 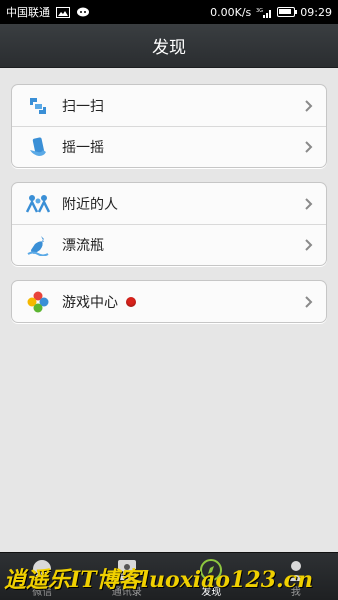 What do you see at coordinates (38, 245) in the screenshot?
I see `drift-bottle-icon` at bounding box center [38, 245].